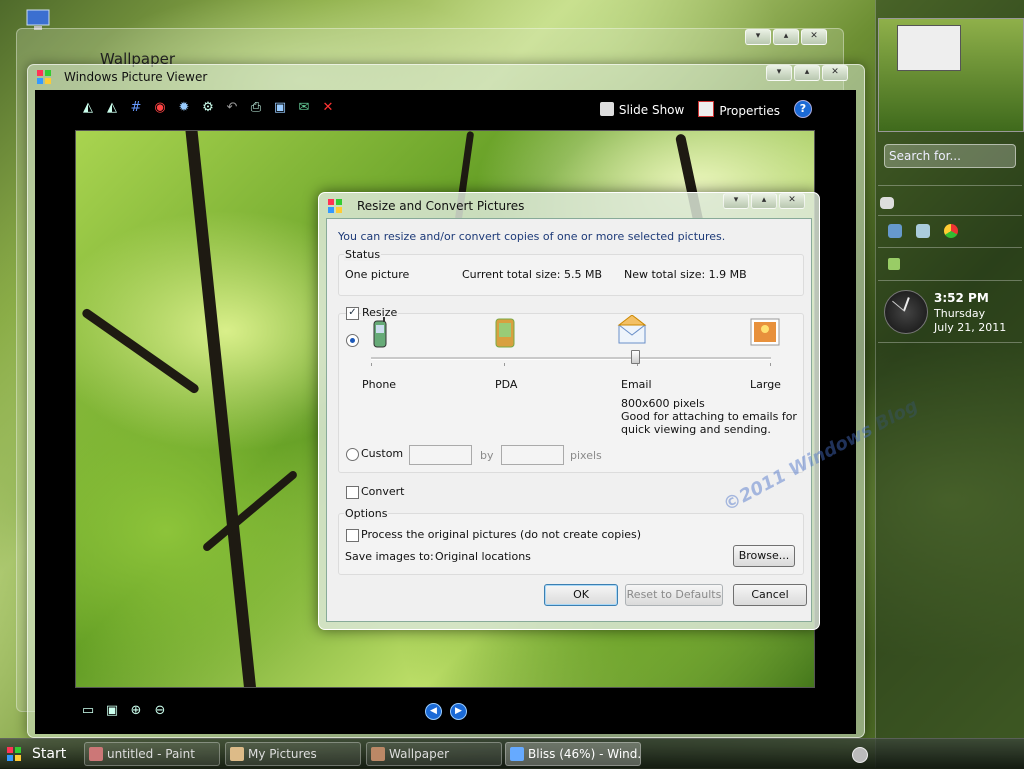  I want to click on preset-description-line: Good for attaching to emails for, so click(709, 416).